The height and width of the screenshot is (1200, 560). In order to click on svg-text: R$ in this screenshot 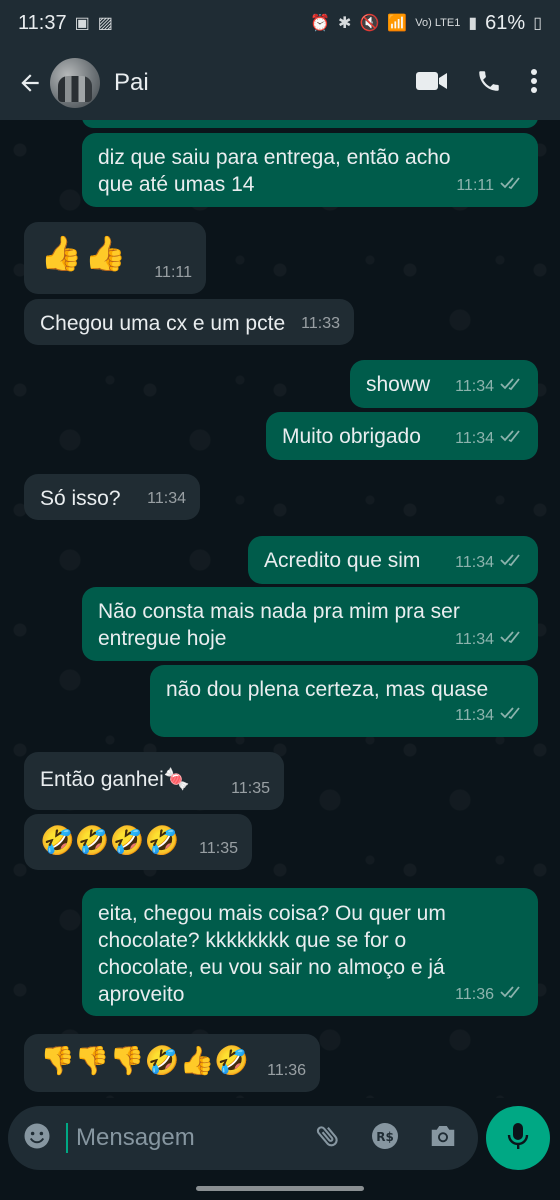, I will do `click(385, 1137)`.